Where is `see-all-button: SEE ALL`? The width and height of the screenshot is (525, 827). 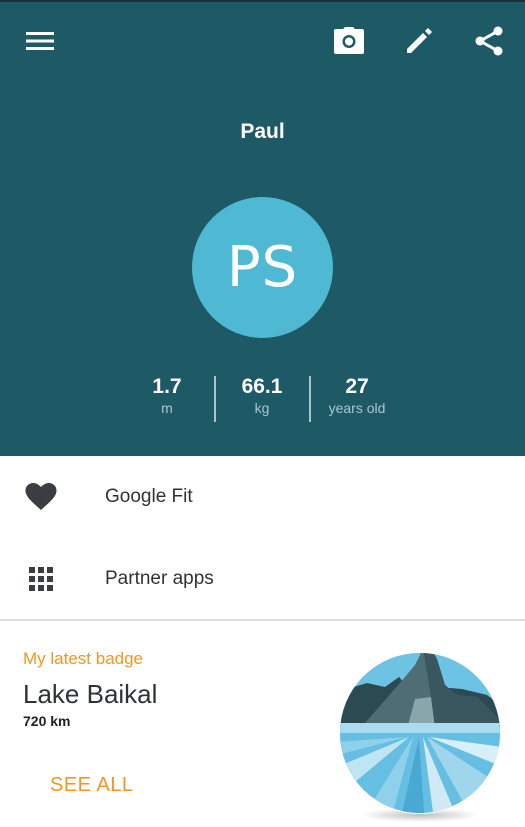 see-all-button: SEE ALL is located at coordinates (92, 785).